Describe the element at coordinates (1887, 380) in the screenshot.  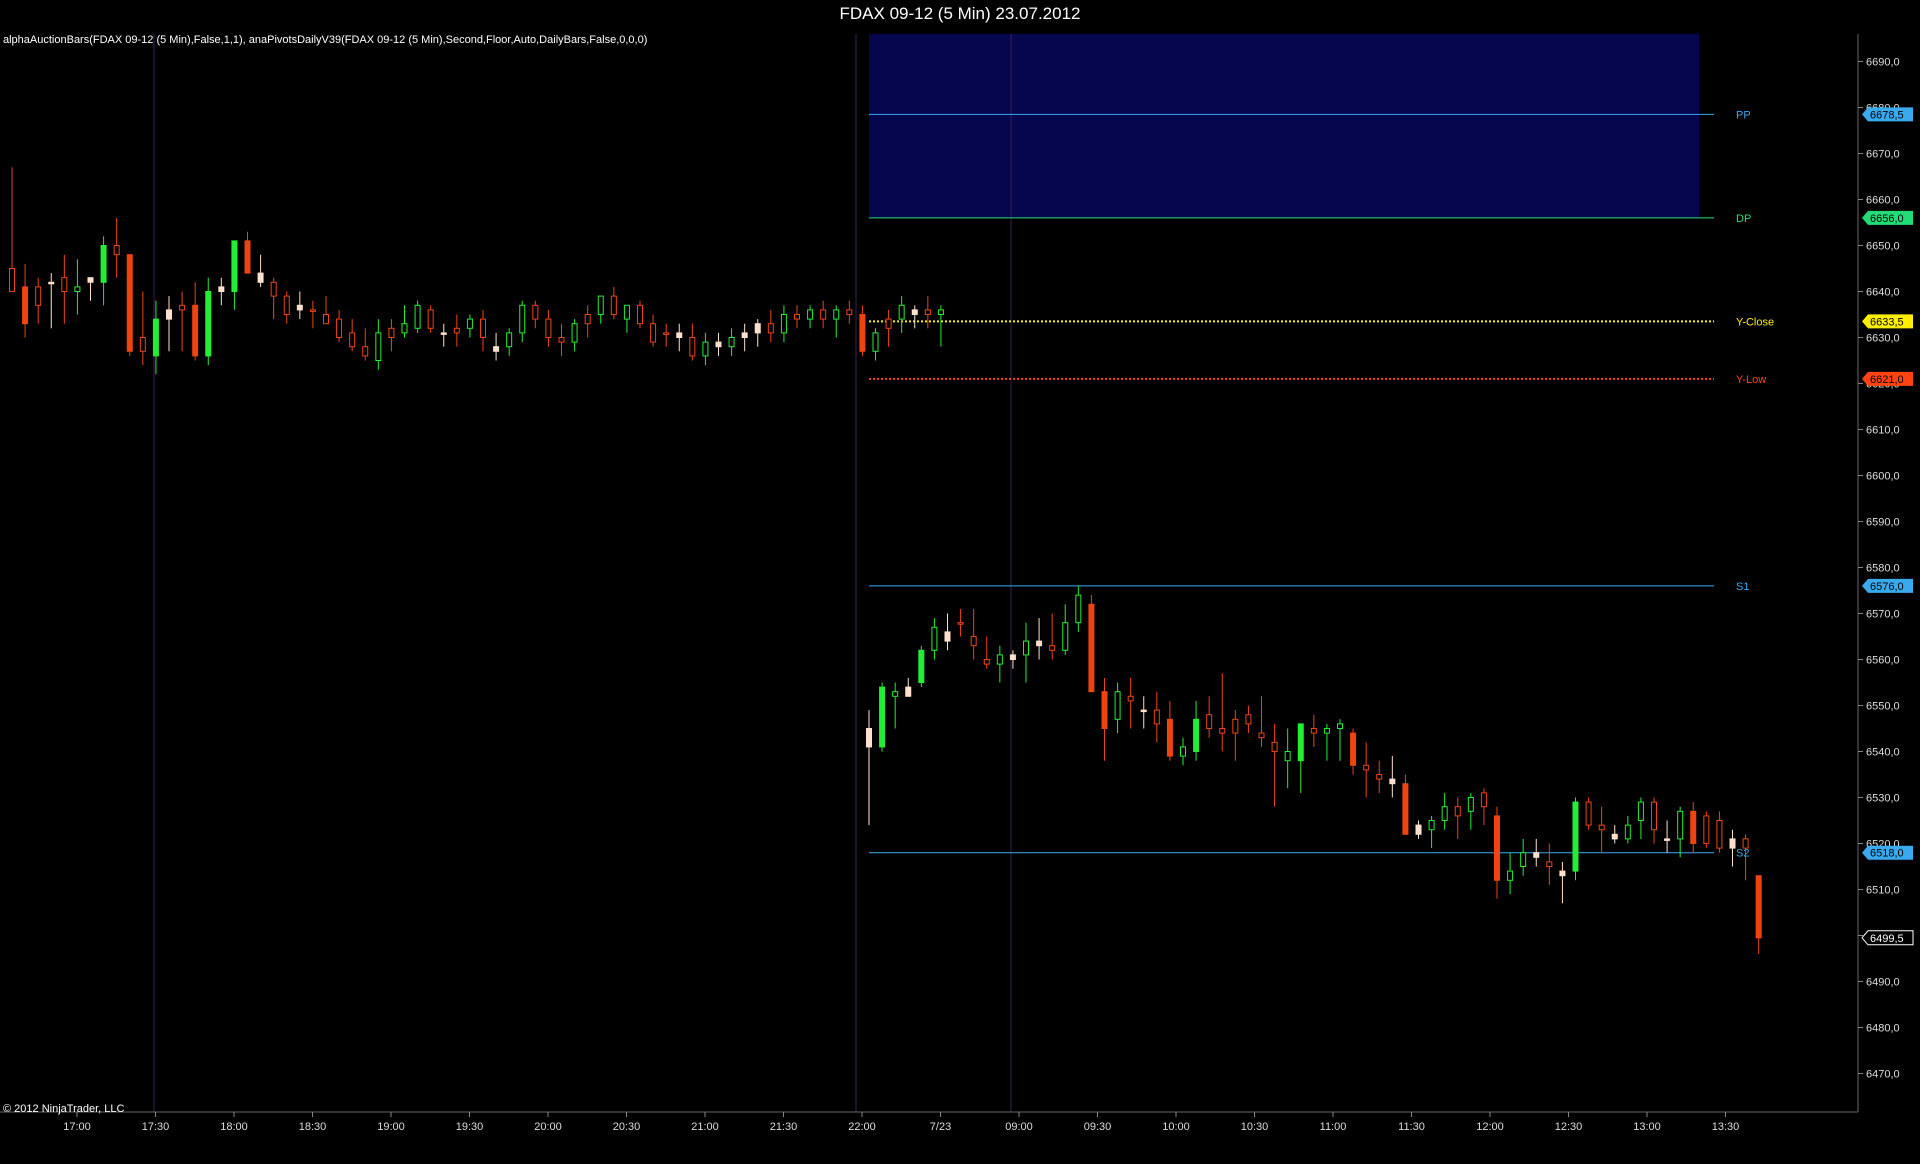
I see `price-tag-label: 6621,0` at that location.